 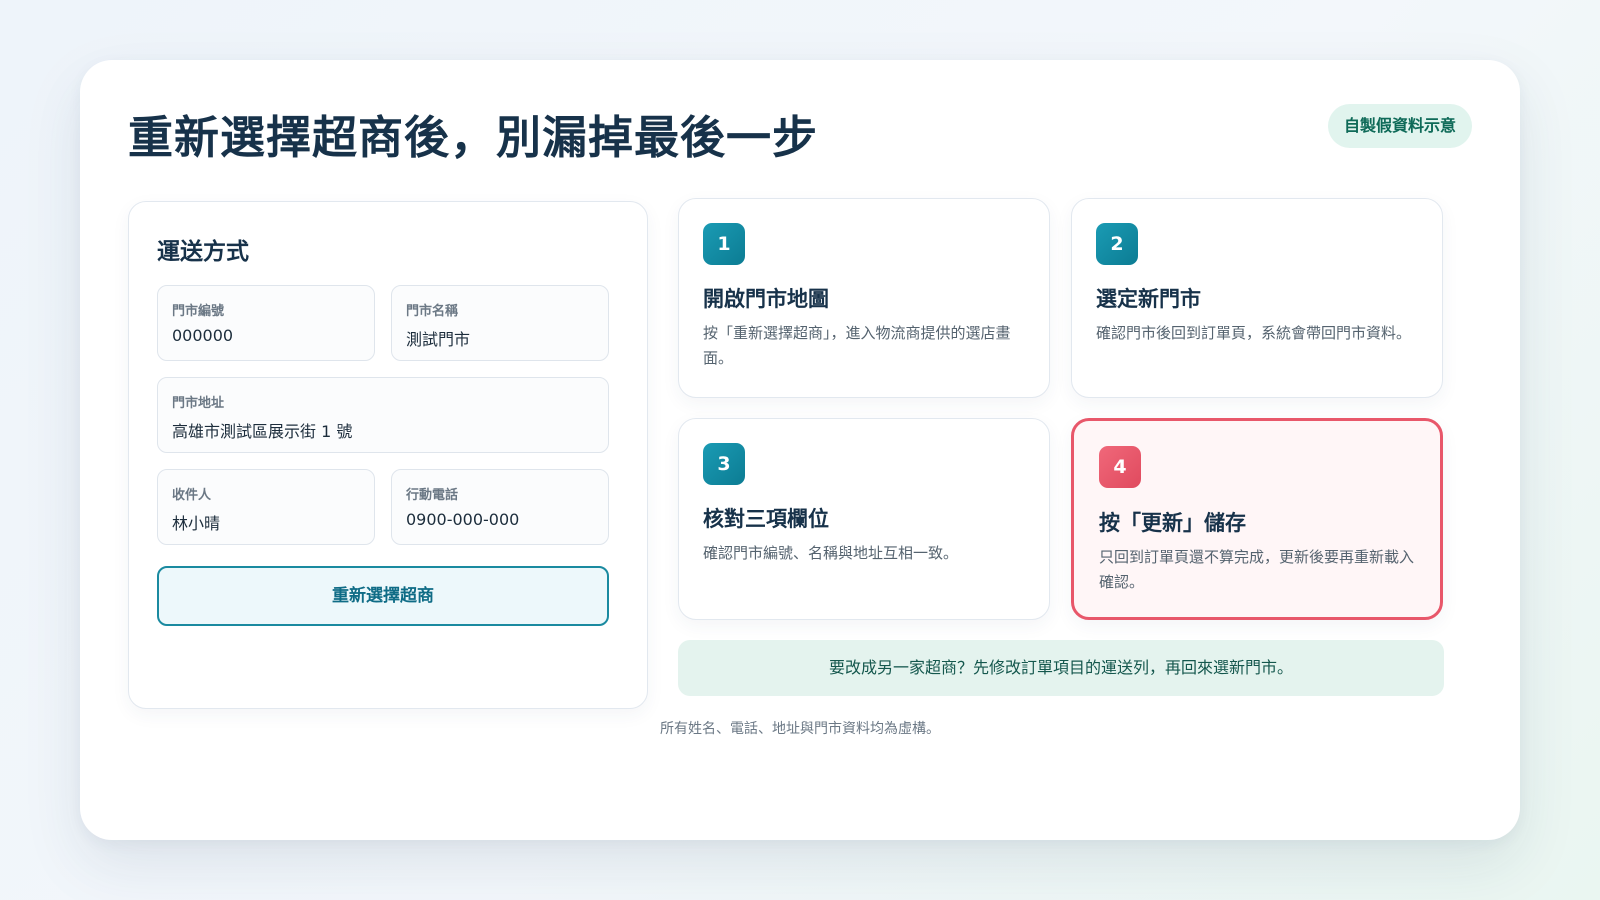 I want to click on step-card-2: 2 選定新門市 確認門市後回到訂單頁，系統會帶回門市資料。, so click(x=1257, y=298).